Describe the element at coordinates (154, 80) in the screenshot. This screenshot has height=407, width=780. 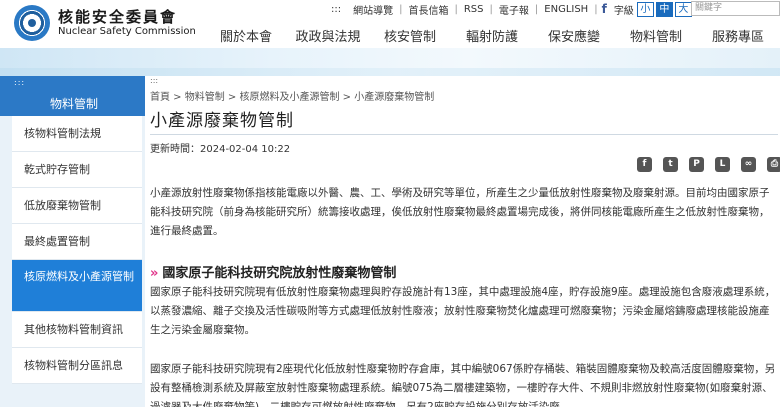
I see `content-dots: :::` at that location.